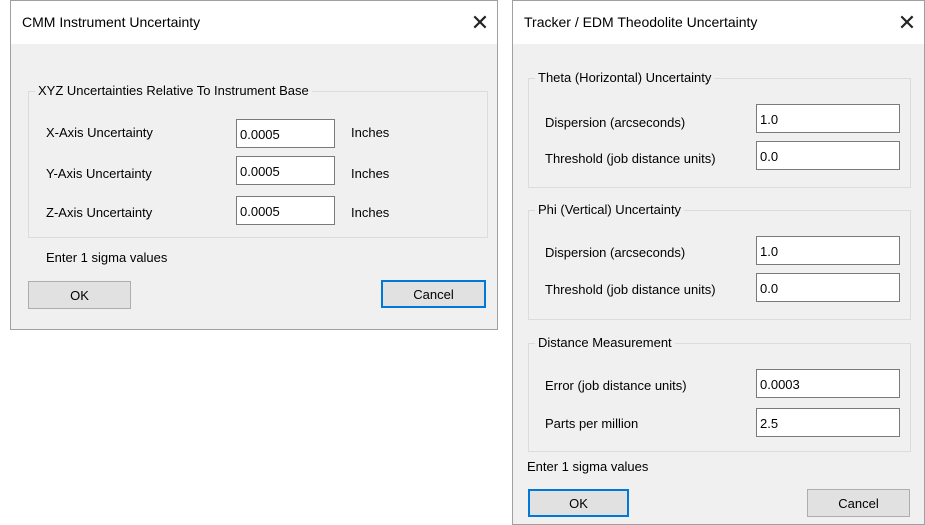 The image size is (925, 525). I want to click on theta-dispersion-input, so click(828, 118).